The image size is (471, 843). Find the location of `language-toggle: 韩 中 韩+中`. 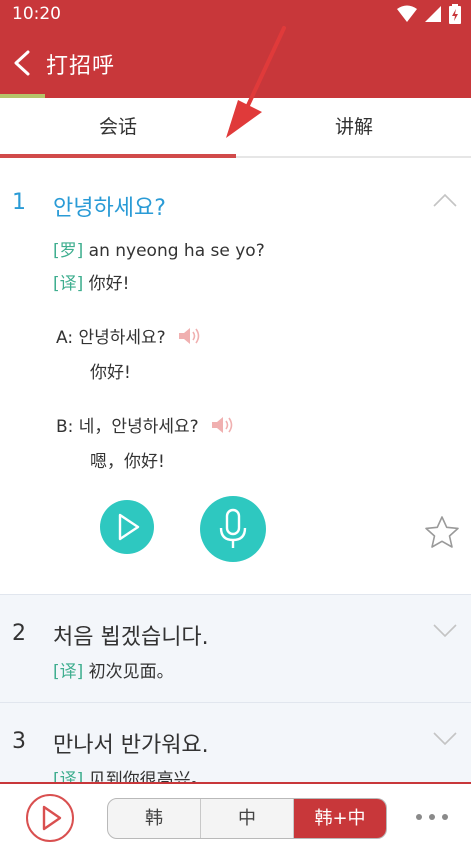

language-toggle: 韩 中 韩+中 is located at coordinates (247, 818).